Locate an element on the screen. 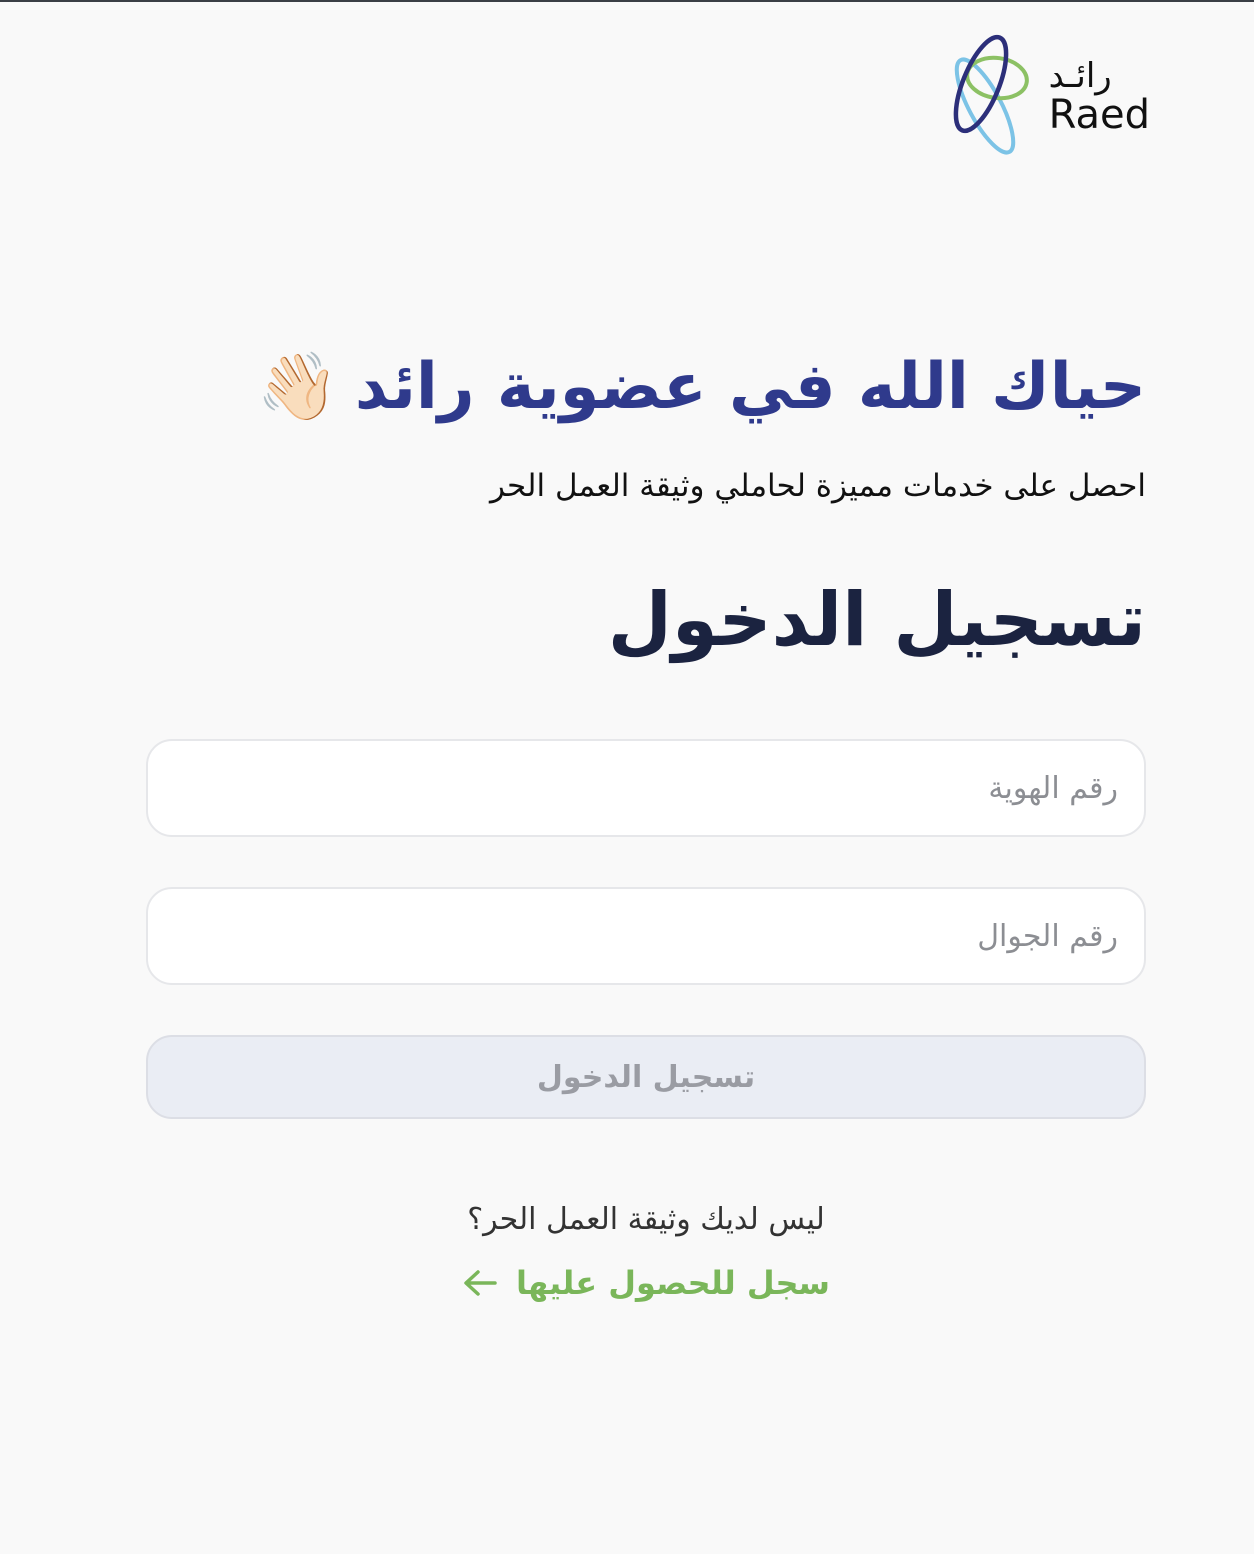  no-document-prompt: ليس لديك وثيقة العمل الحر؟ is located at coordinates (646, 1219).